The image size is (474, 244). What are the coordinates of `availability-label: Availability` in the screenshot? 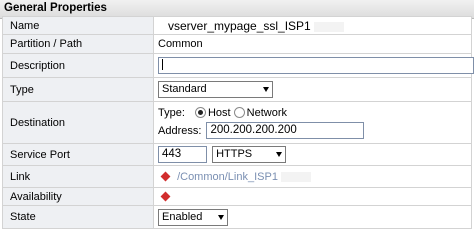 It's located at (78, 196).